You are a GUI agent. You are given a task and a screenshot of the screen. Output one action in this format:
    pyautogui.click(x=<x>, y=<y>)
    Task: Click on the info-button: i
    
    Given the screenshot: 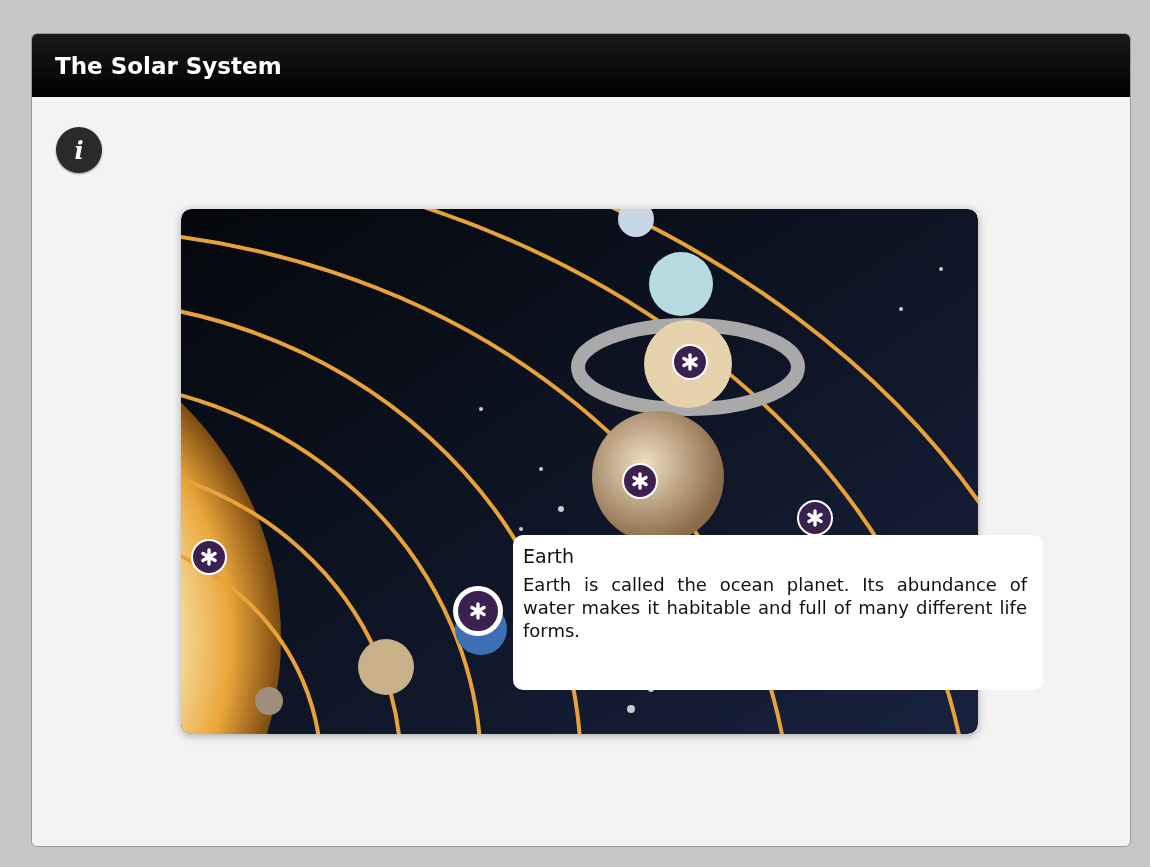 What is the action you would take?
    pyautogui.click(x=79, y=150)
    